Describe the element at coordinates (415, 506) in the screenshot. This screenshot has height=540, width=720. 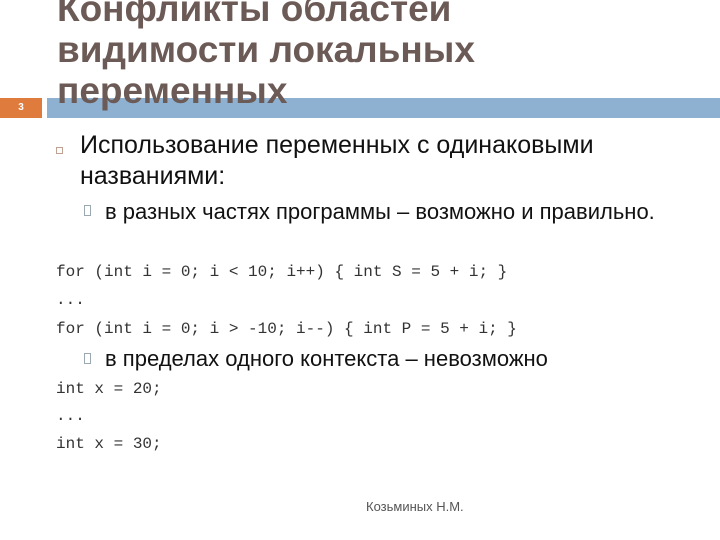
I see `footer-author: Козьминых Н.М.` at that location.